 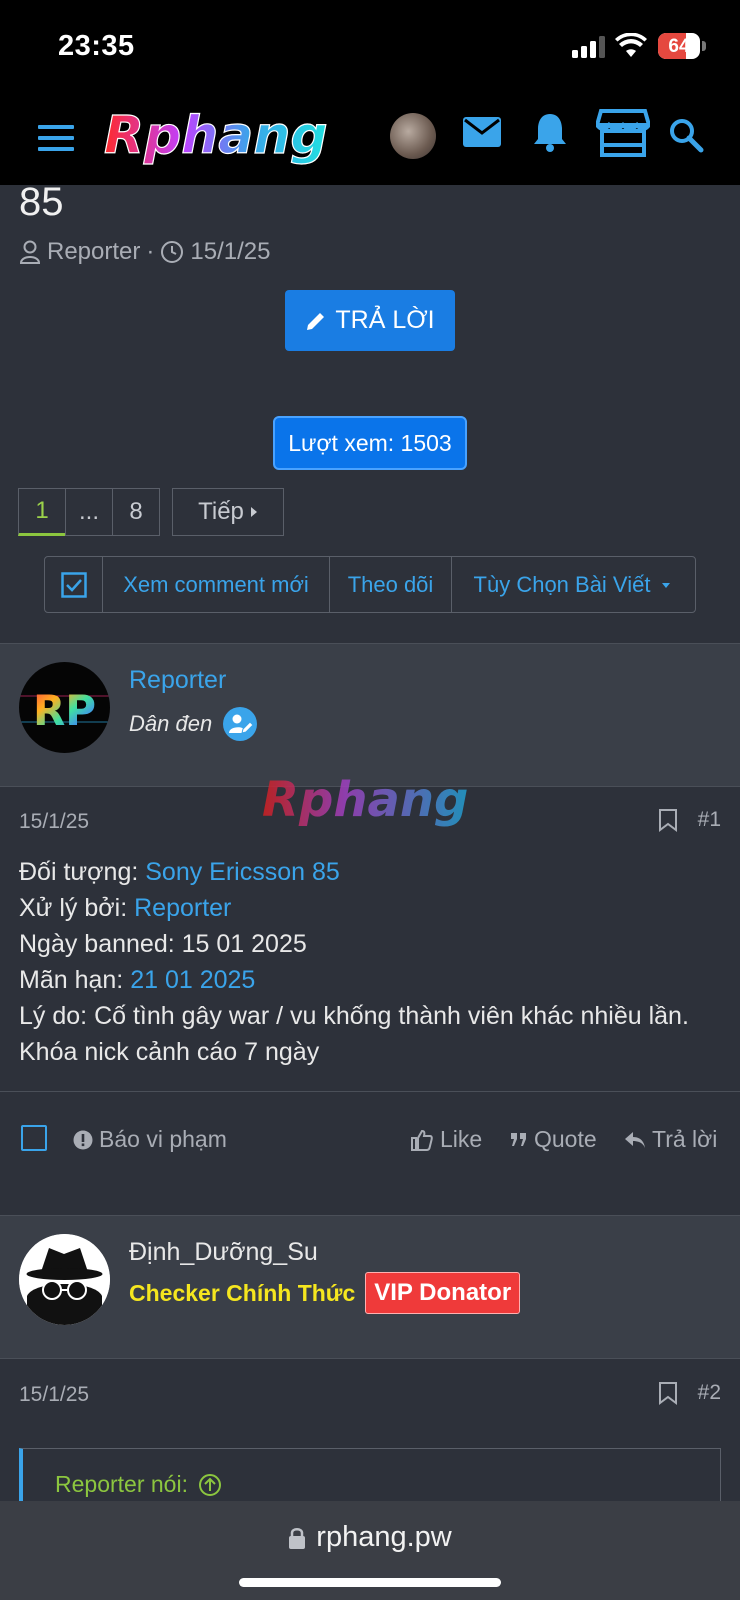 I want to click on svg-text: RP, so click(x=64, y=710).